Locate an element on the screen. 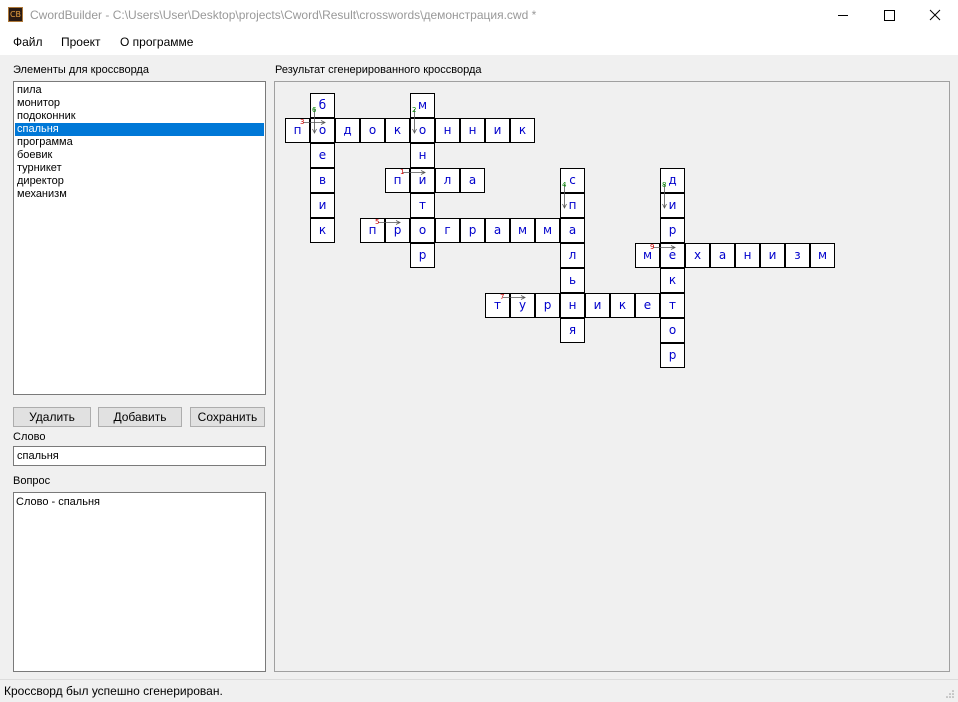 Image resolution: width=958 pixels, height=702 pixels. list-item: монитор is located at coordinates (139, 103).